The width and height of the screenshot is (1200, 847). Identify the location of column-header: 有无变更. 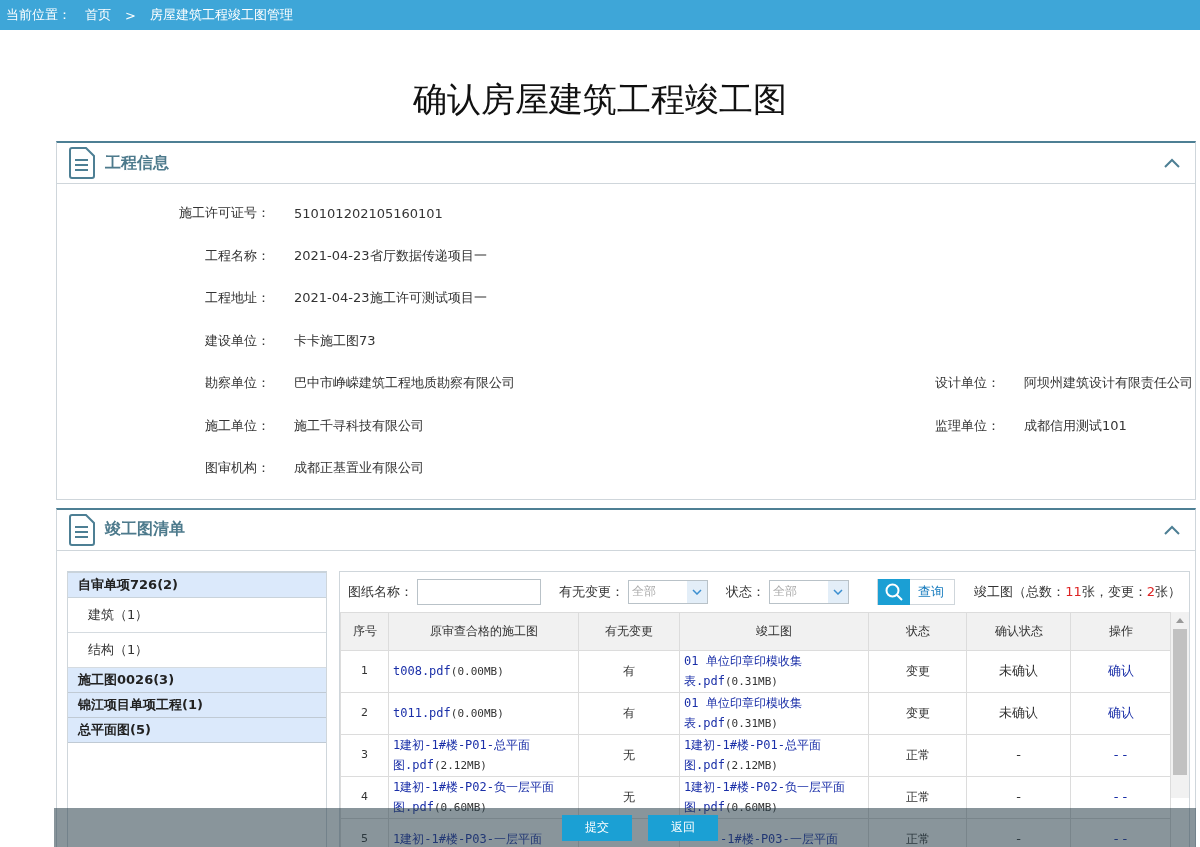
(629, 631).